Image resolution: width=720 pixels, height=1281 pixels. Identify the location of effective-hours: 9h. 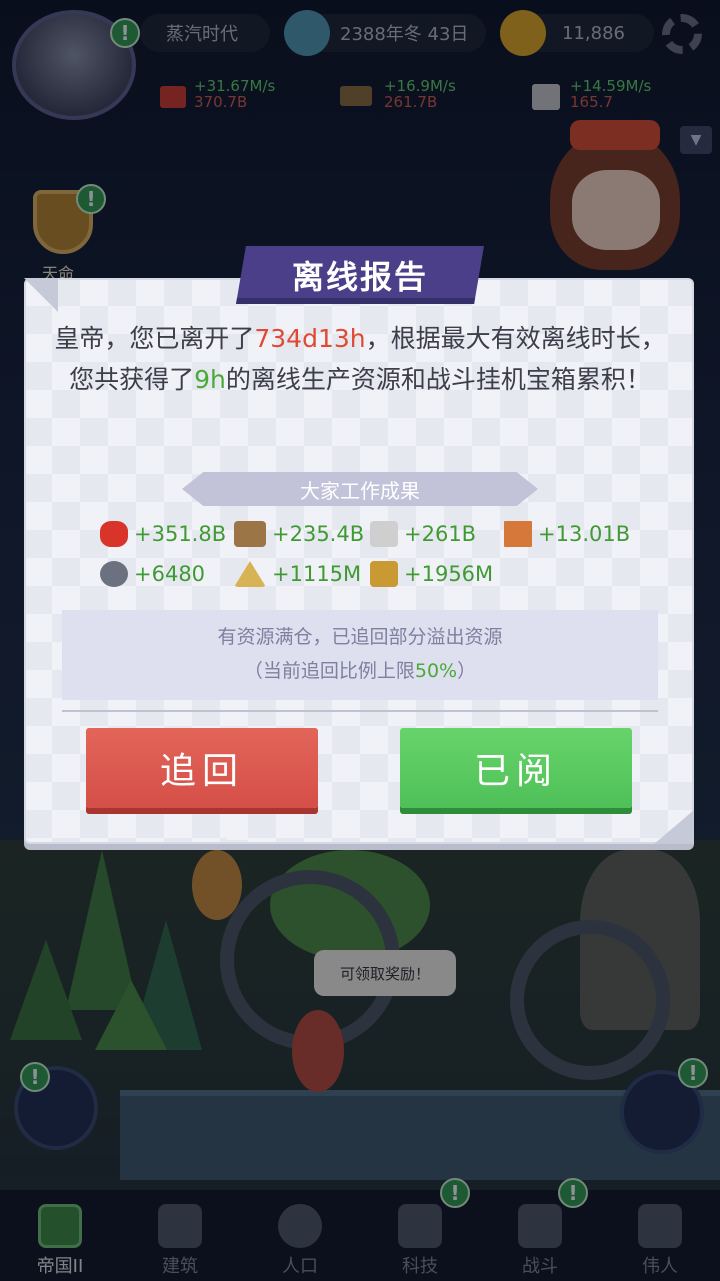
(210, 379).